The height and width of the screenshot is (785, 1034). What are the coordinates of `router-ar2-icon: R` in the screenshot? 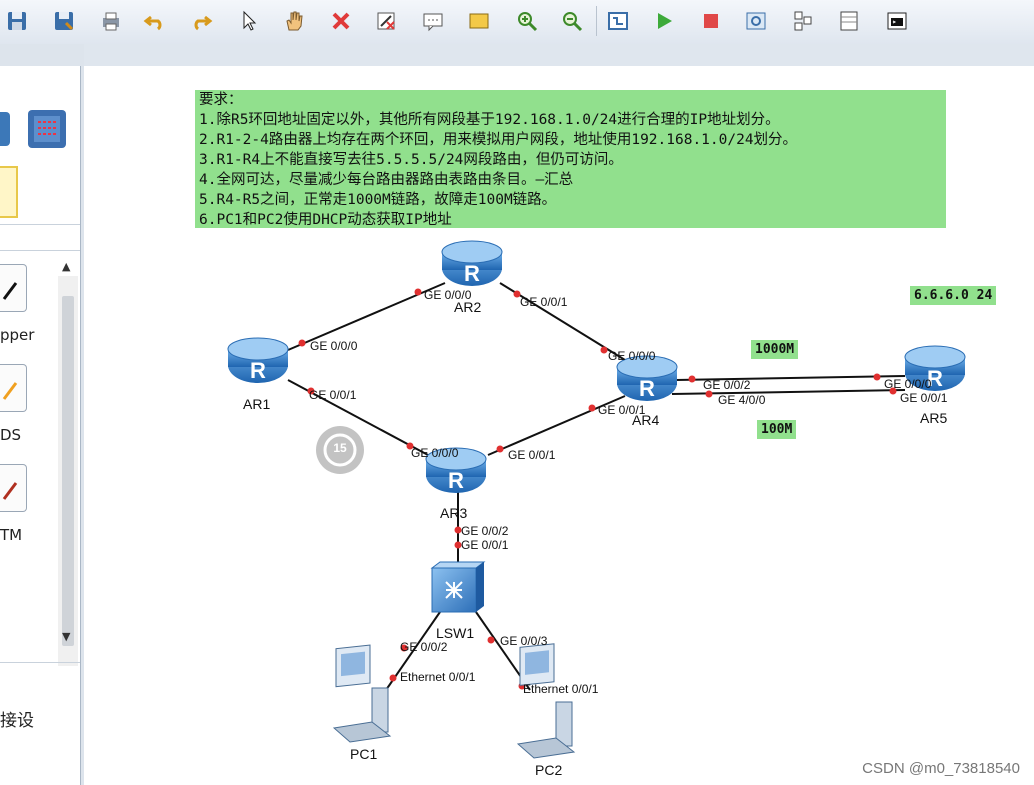 It's located at (472, 263).